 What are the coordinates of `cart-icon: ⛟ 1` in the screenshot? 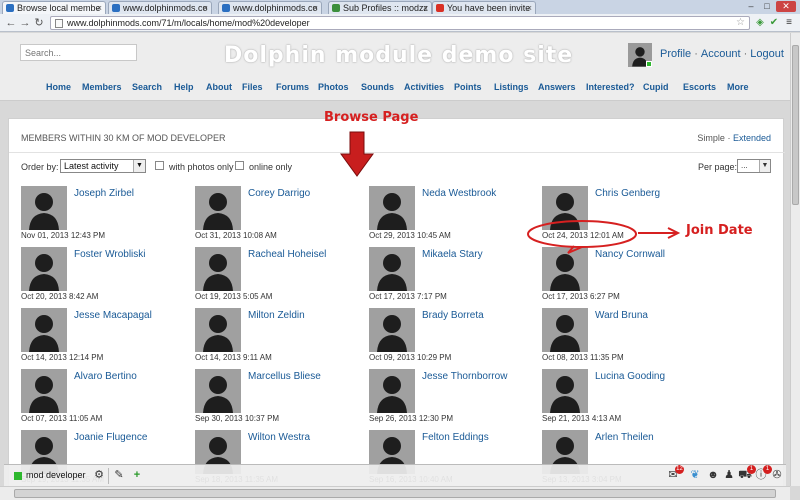 It's located at (747, 473).